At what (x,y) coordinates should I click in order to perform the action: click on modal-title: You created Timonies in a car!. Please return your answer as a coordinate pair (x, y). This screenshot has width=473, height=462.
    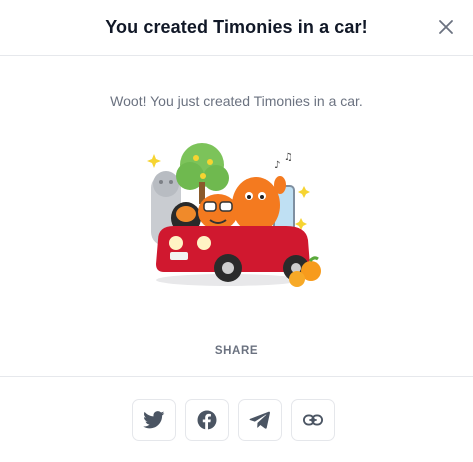
    Looking at the image, I should click on (236, 27).